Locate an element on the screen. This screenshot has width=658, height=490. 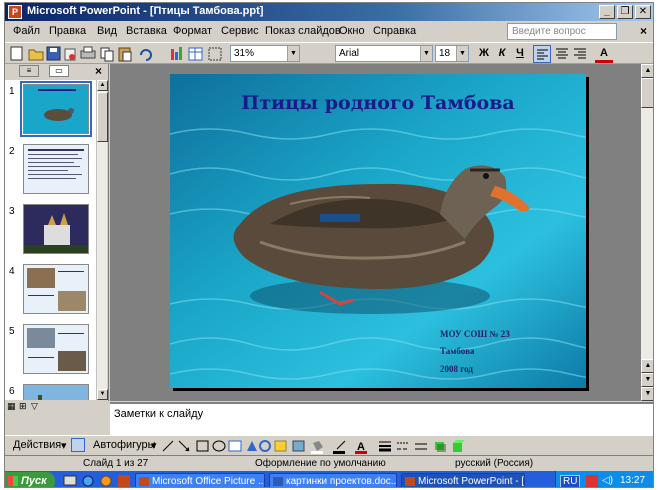
thumbnail-row: 1 is located at coordinates (51, 110).